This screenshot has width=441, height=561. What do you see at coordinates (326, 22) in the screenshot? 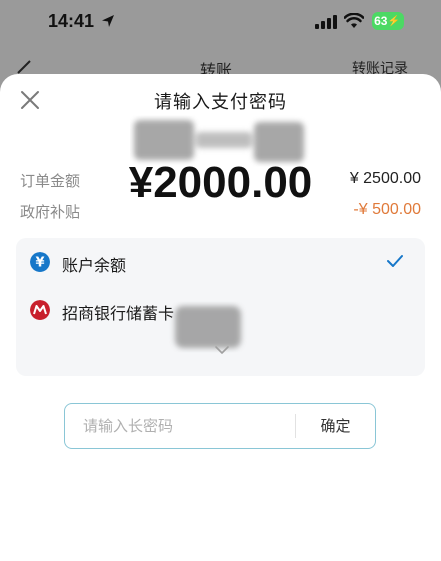
I see `signal-bars-icon` at bounding box center [326, 22].